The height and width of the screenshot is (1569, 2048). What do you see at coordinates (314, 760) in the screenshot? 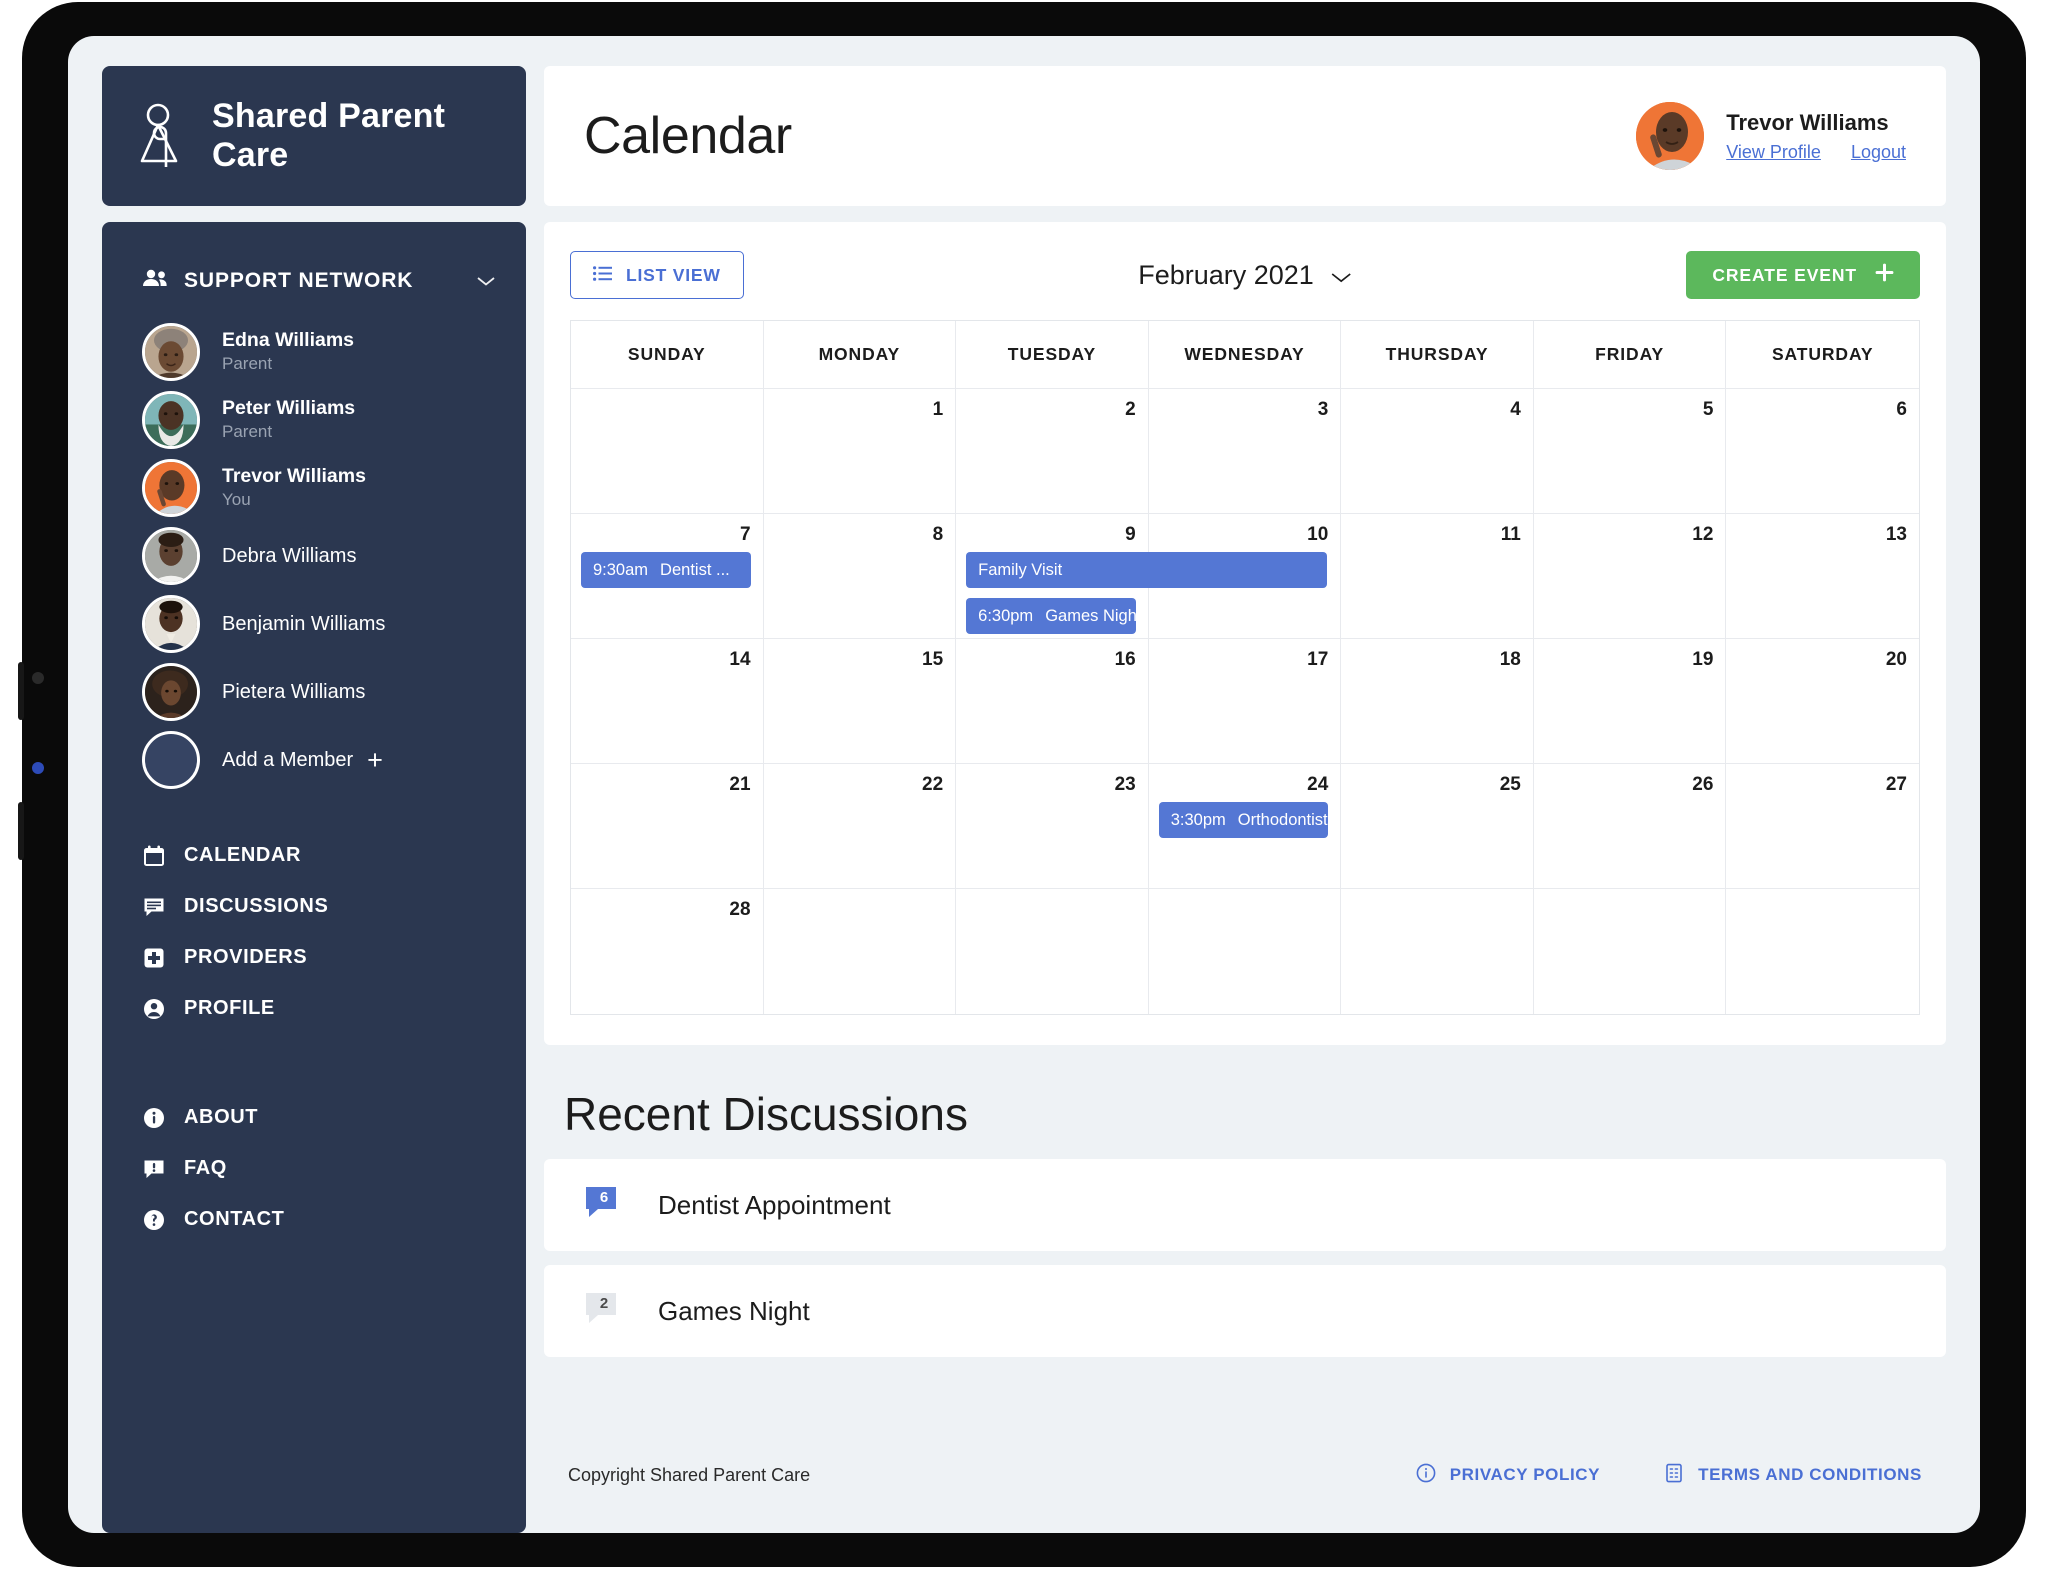
I see `add-member-button: Add a Member +` at bounding box center [314, 760].